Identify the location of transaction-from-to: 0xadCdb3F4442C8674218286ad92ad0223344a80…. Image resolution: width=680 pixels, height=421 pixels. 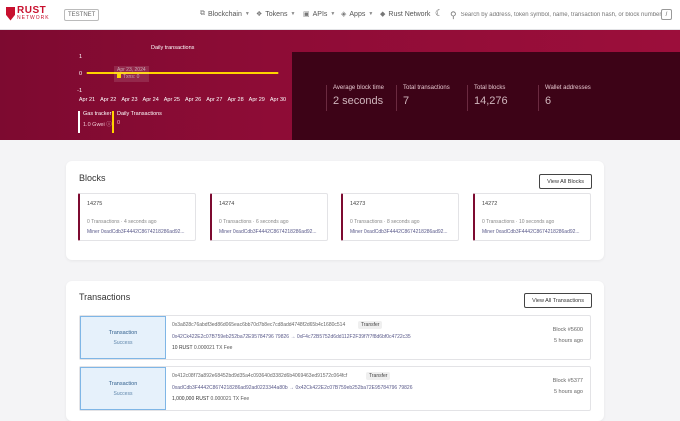
(292, 388).